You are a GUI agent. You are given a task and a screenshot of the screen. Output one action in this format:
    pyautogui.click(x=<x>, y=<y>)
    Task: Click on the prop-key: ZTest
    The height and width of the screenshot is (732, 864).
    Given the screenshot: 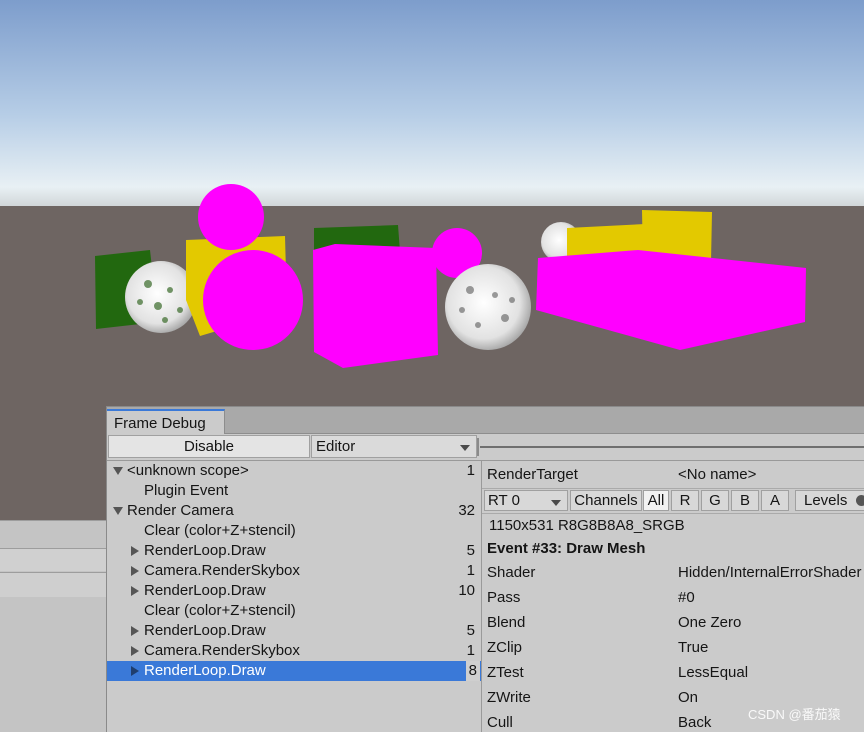 What is the action you would take?
    pyautogui.click(x=505, y=672)
    